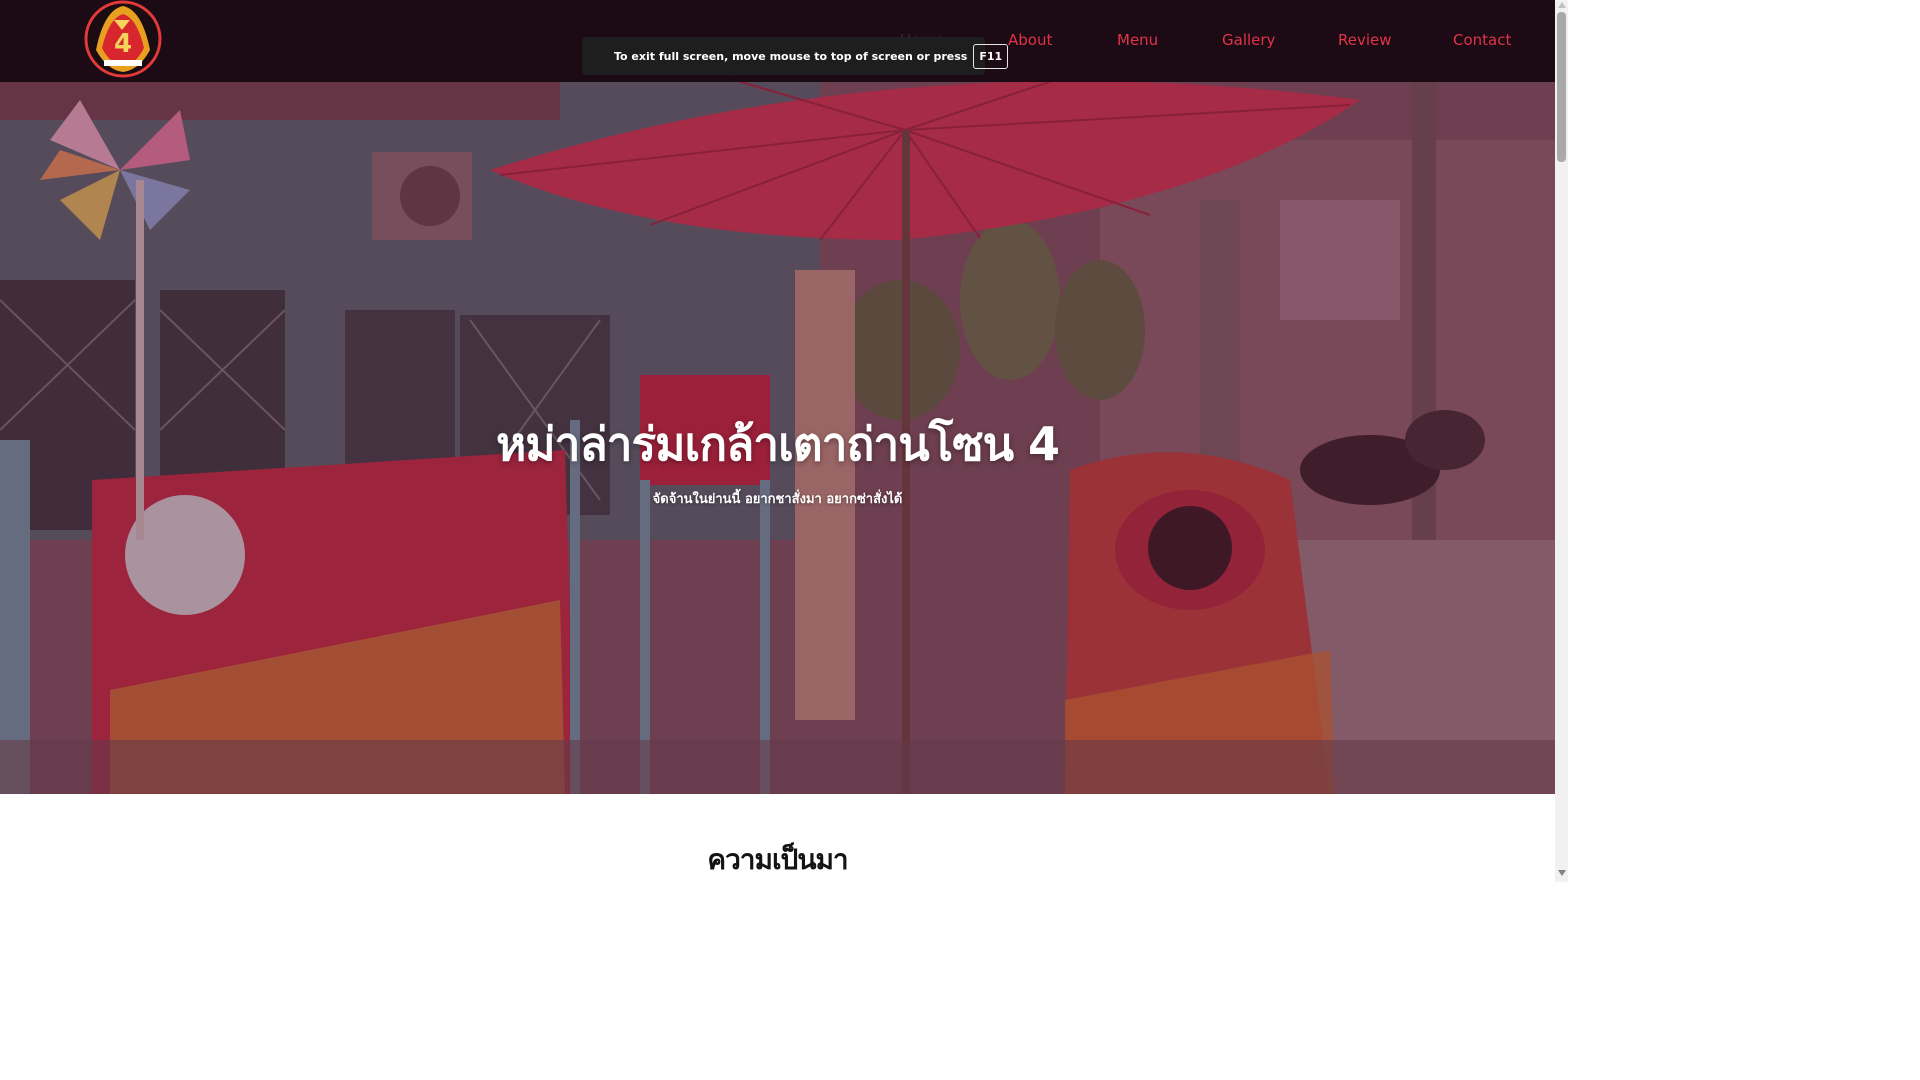 This screenshot has height=1080, width=1920. I want to click on restaurant-logo-icon: 4, so click(123, 39).